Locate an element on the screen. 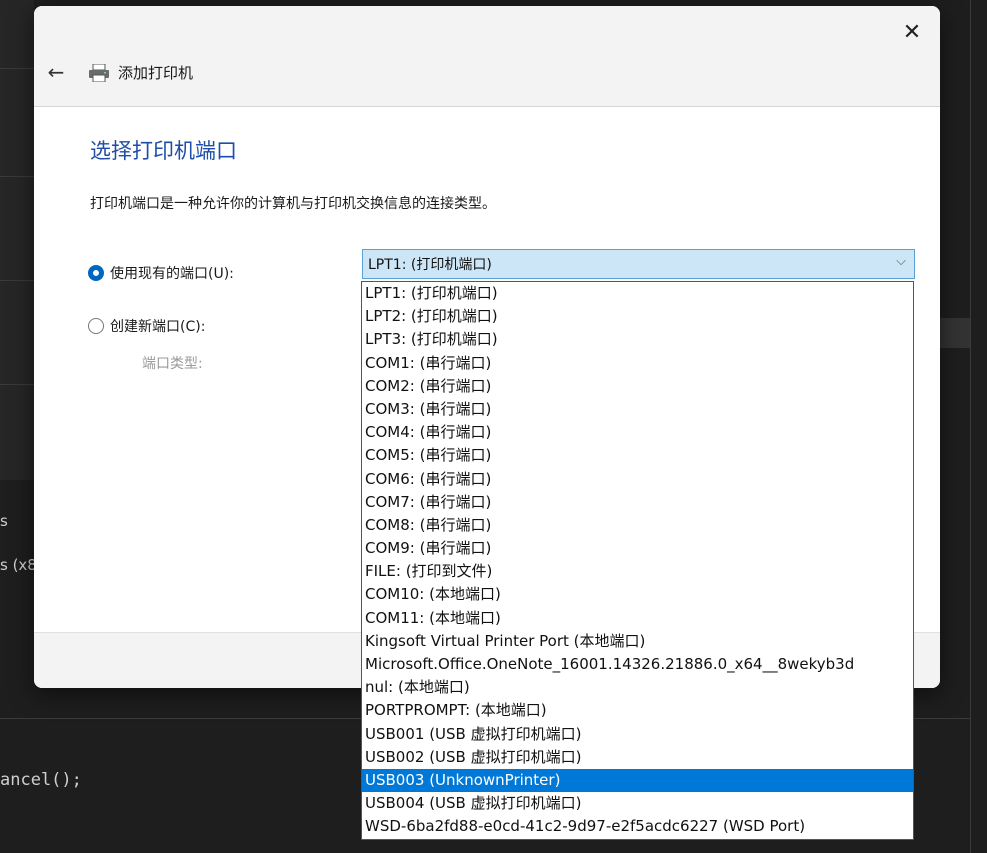 The image size is (987, 853). close-button: ✕ is located at coordinates (912, 32).